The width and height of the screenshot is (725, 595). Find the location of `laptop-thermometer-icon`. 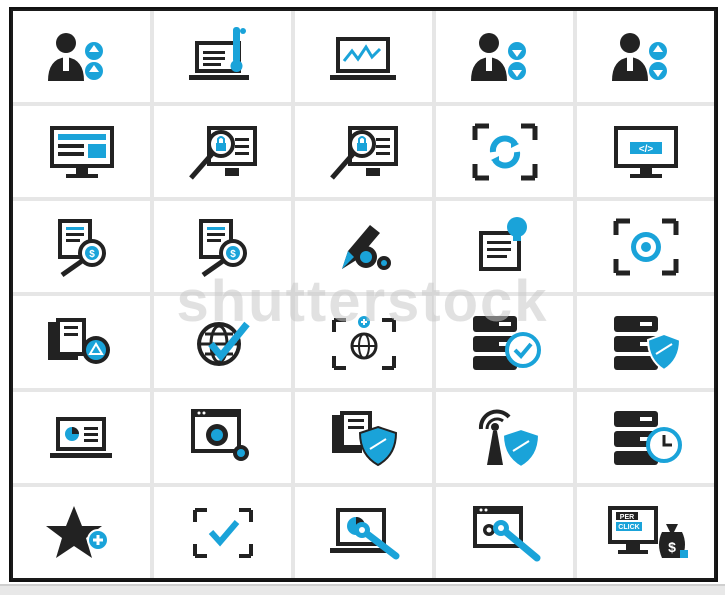

laptop-thermometer-icon is located at coordinates (218, 53).